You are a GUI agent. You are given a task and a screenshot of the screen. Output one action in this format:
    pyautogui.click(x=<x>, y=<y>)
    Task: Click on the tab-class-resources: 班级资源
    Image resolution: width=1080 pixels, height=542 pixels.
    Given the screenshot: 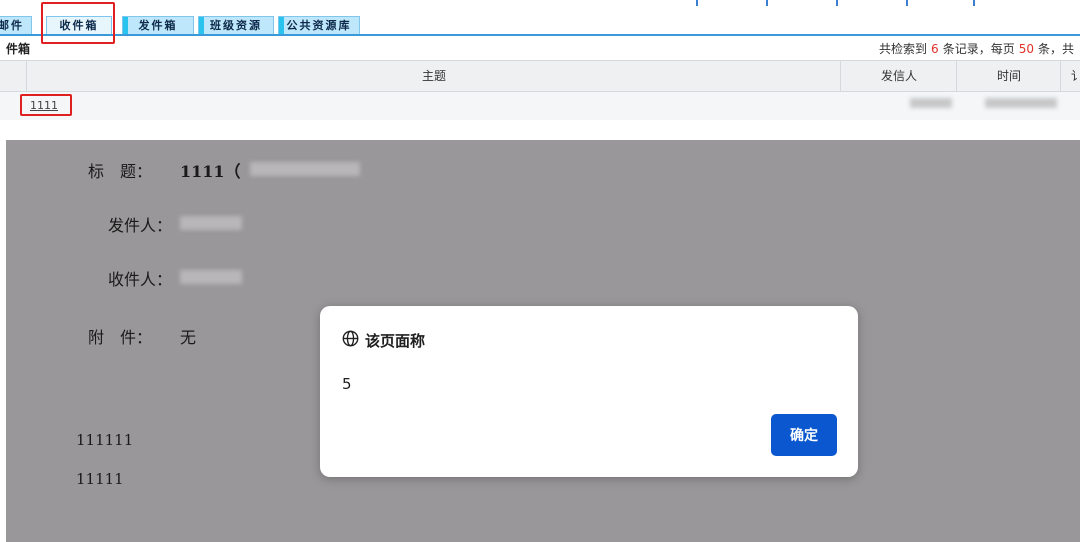 What is the action you would take?
    pyautogui.click(x=236, y=25)
    